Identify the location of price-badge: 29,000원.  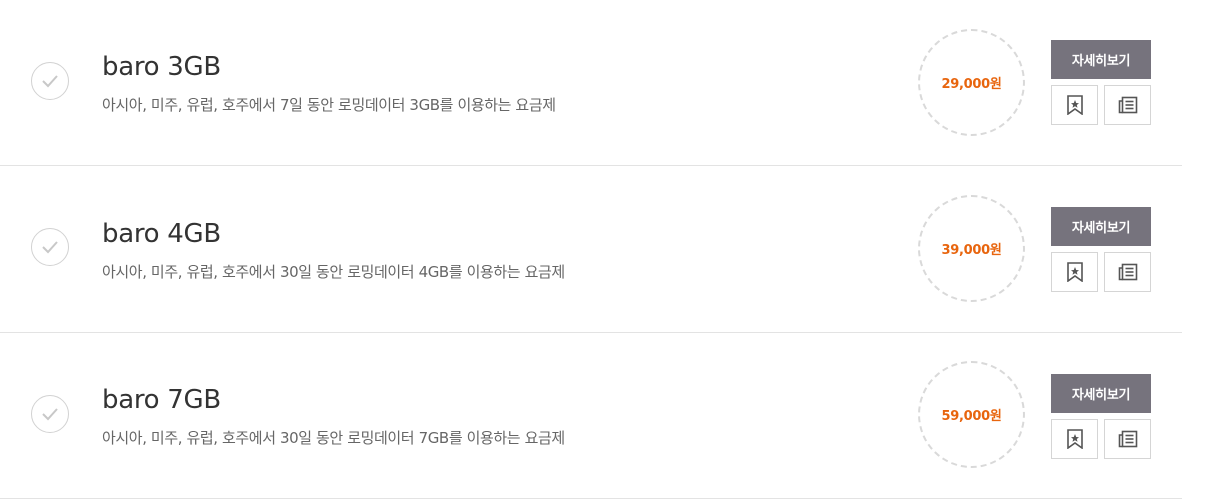
(971, 82).